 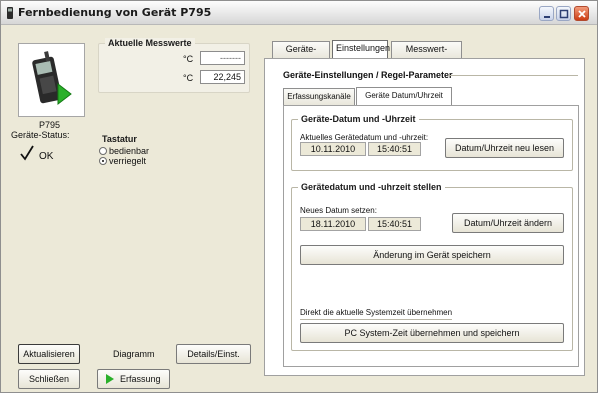 I want to click on set-datetime-title: Gerätedatum und -uhrzeit stellen, so click(x=371, y=187).